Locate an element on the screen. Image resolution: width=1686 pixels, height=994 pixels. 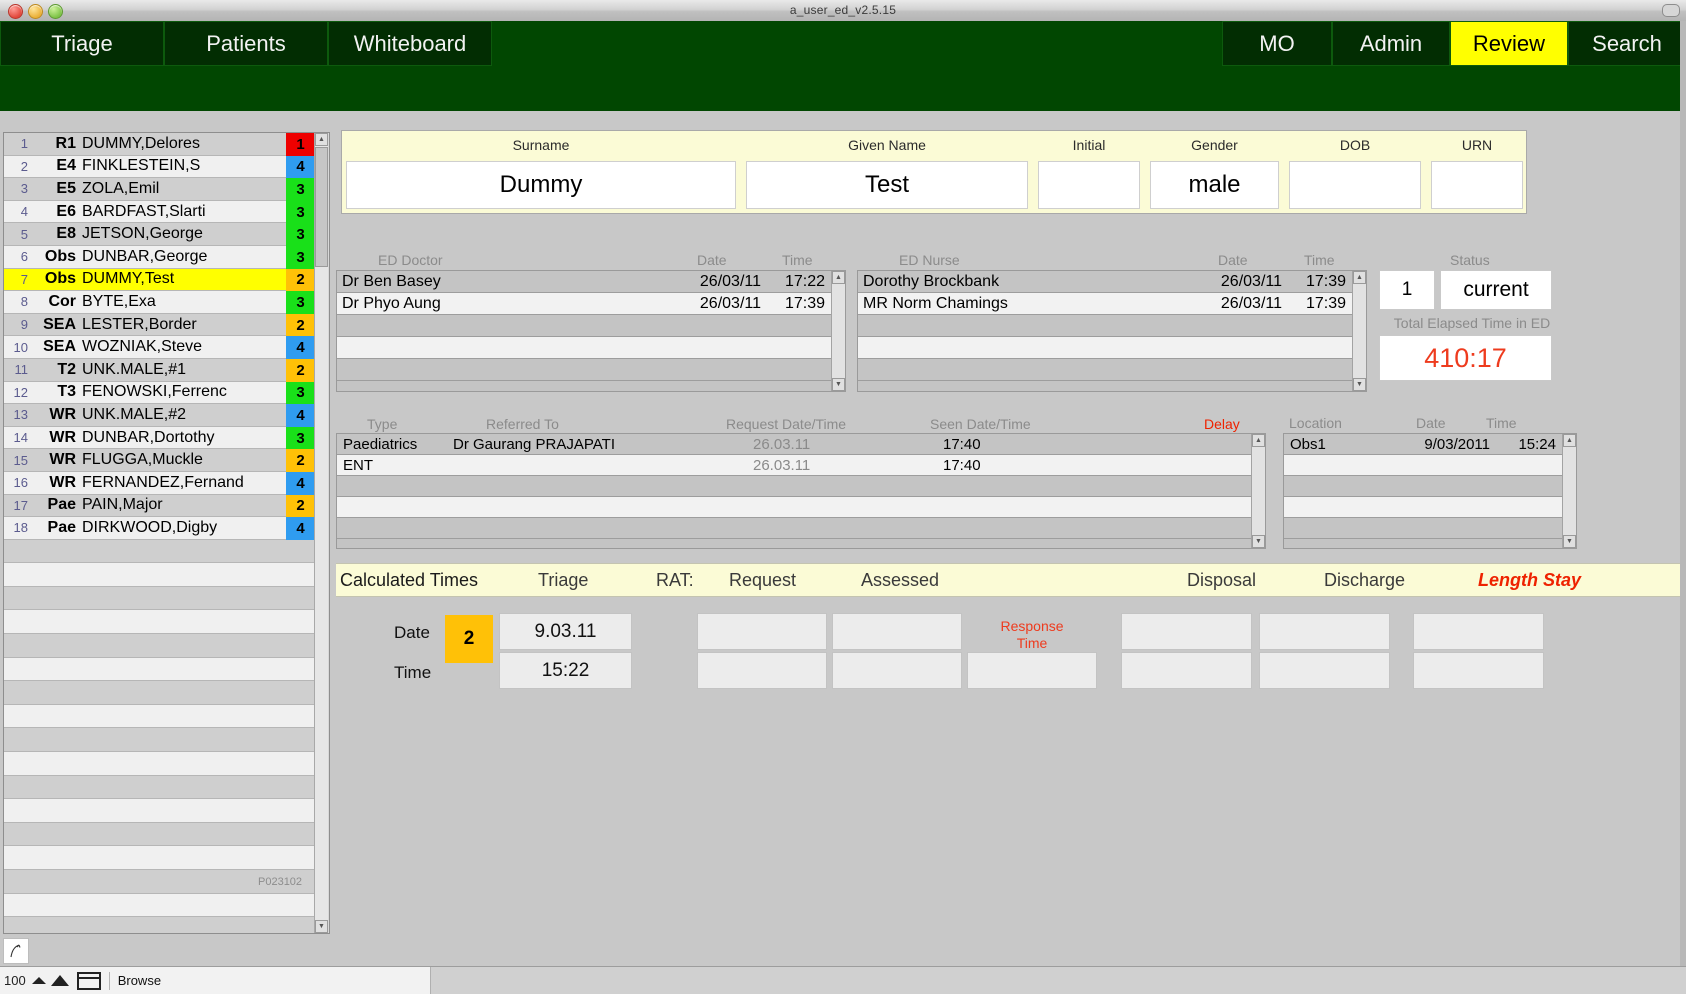
ct-response-time-field is located at coordinates (1032, 670).